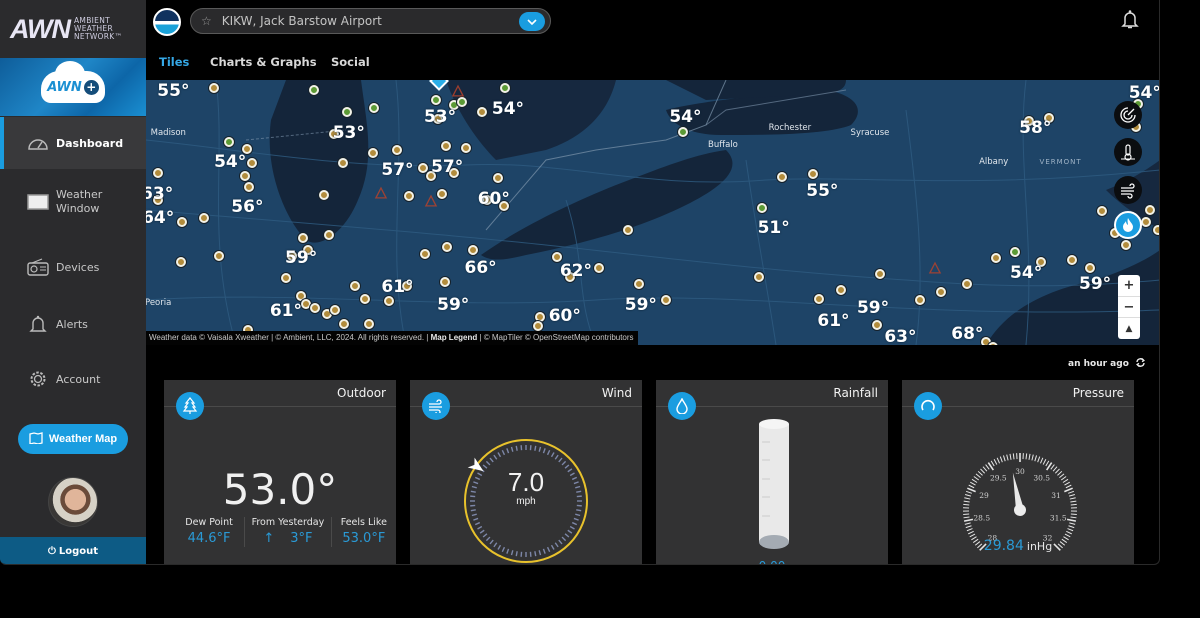  What do you see at coordinates (1128, 225) in the screenshot?
I see `fire-layer-button` at bounding box center [1128, 225].